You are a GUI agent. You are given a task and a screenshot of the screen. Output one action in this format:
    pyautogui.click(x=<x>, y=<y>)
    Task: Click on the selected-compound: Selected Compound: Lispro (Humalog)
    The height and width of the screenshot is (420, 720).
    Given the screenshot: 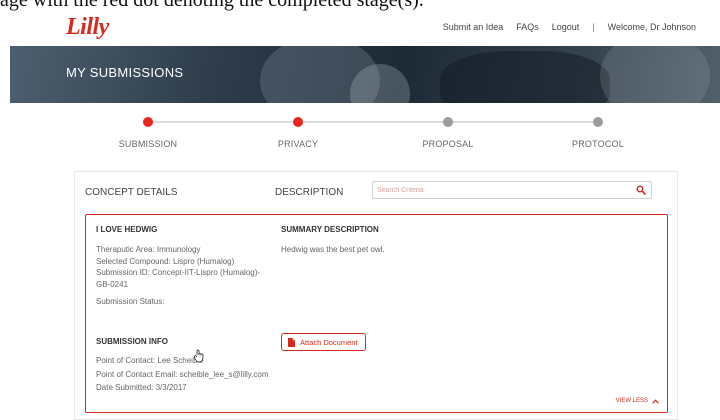 What is the action you would take?
    pyautogui.click(x=165, y=261)
    